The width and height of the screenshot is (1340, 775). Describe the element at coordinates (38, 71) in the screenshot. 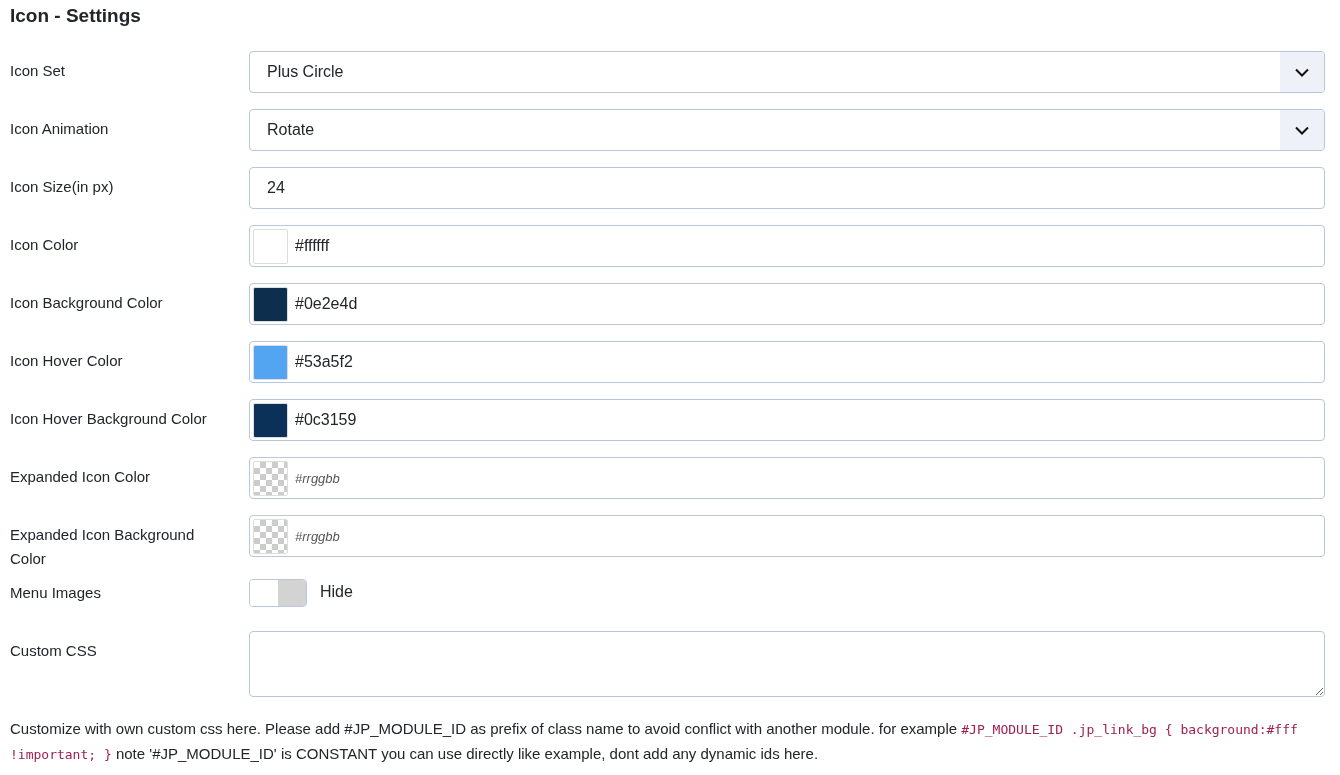

I see `field-label: Icon Set` at that location.